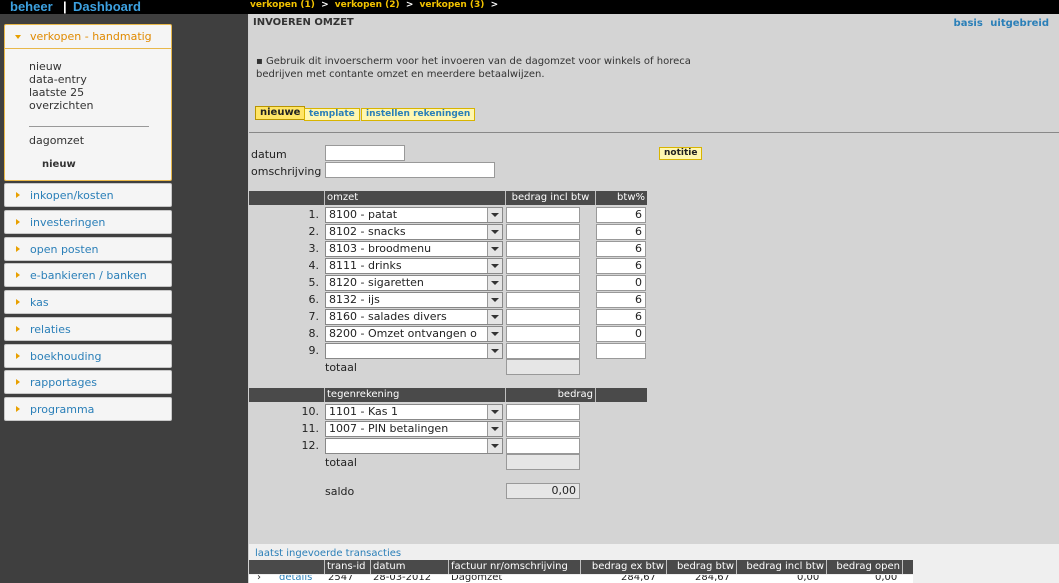 Image resolution: width=1059 pixels, height=583 pixels. Describe the element at coordinates (886, 579) in the screenshot. I see `cell-open: 0,00` at that location.